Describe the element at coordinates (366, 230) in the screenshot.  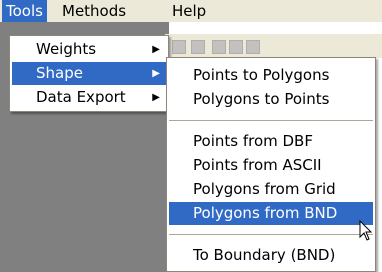
I see `mouse-pointer-icon` at that location.